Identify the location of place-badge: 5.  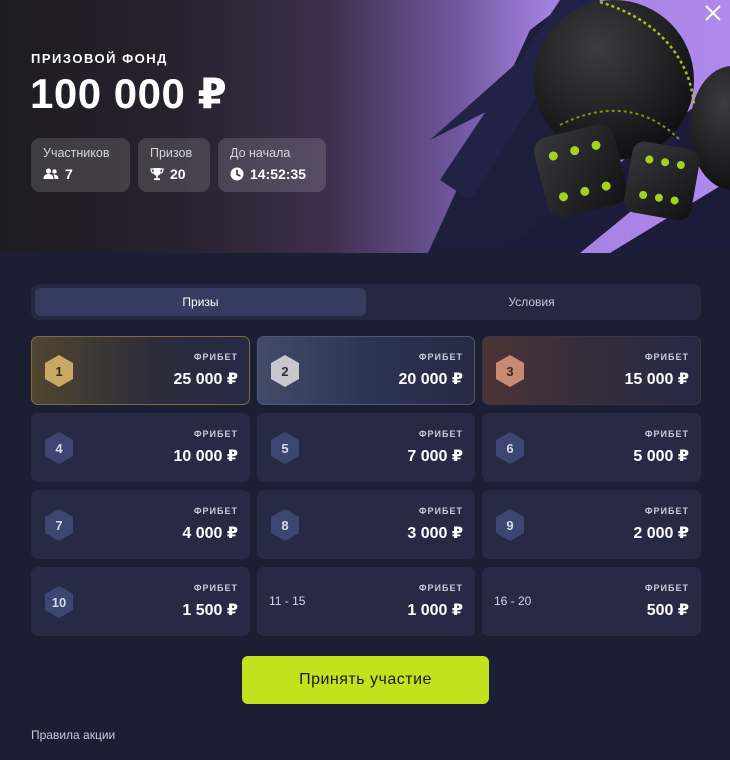
(285, 448).